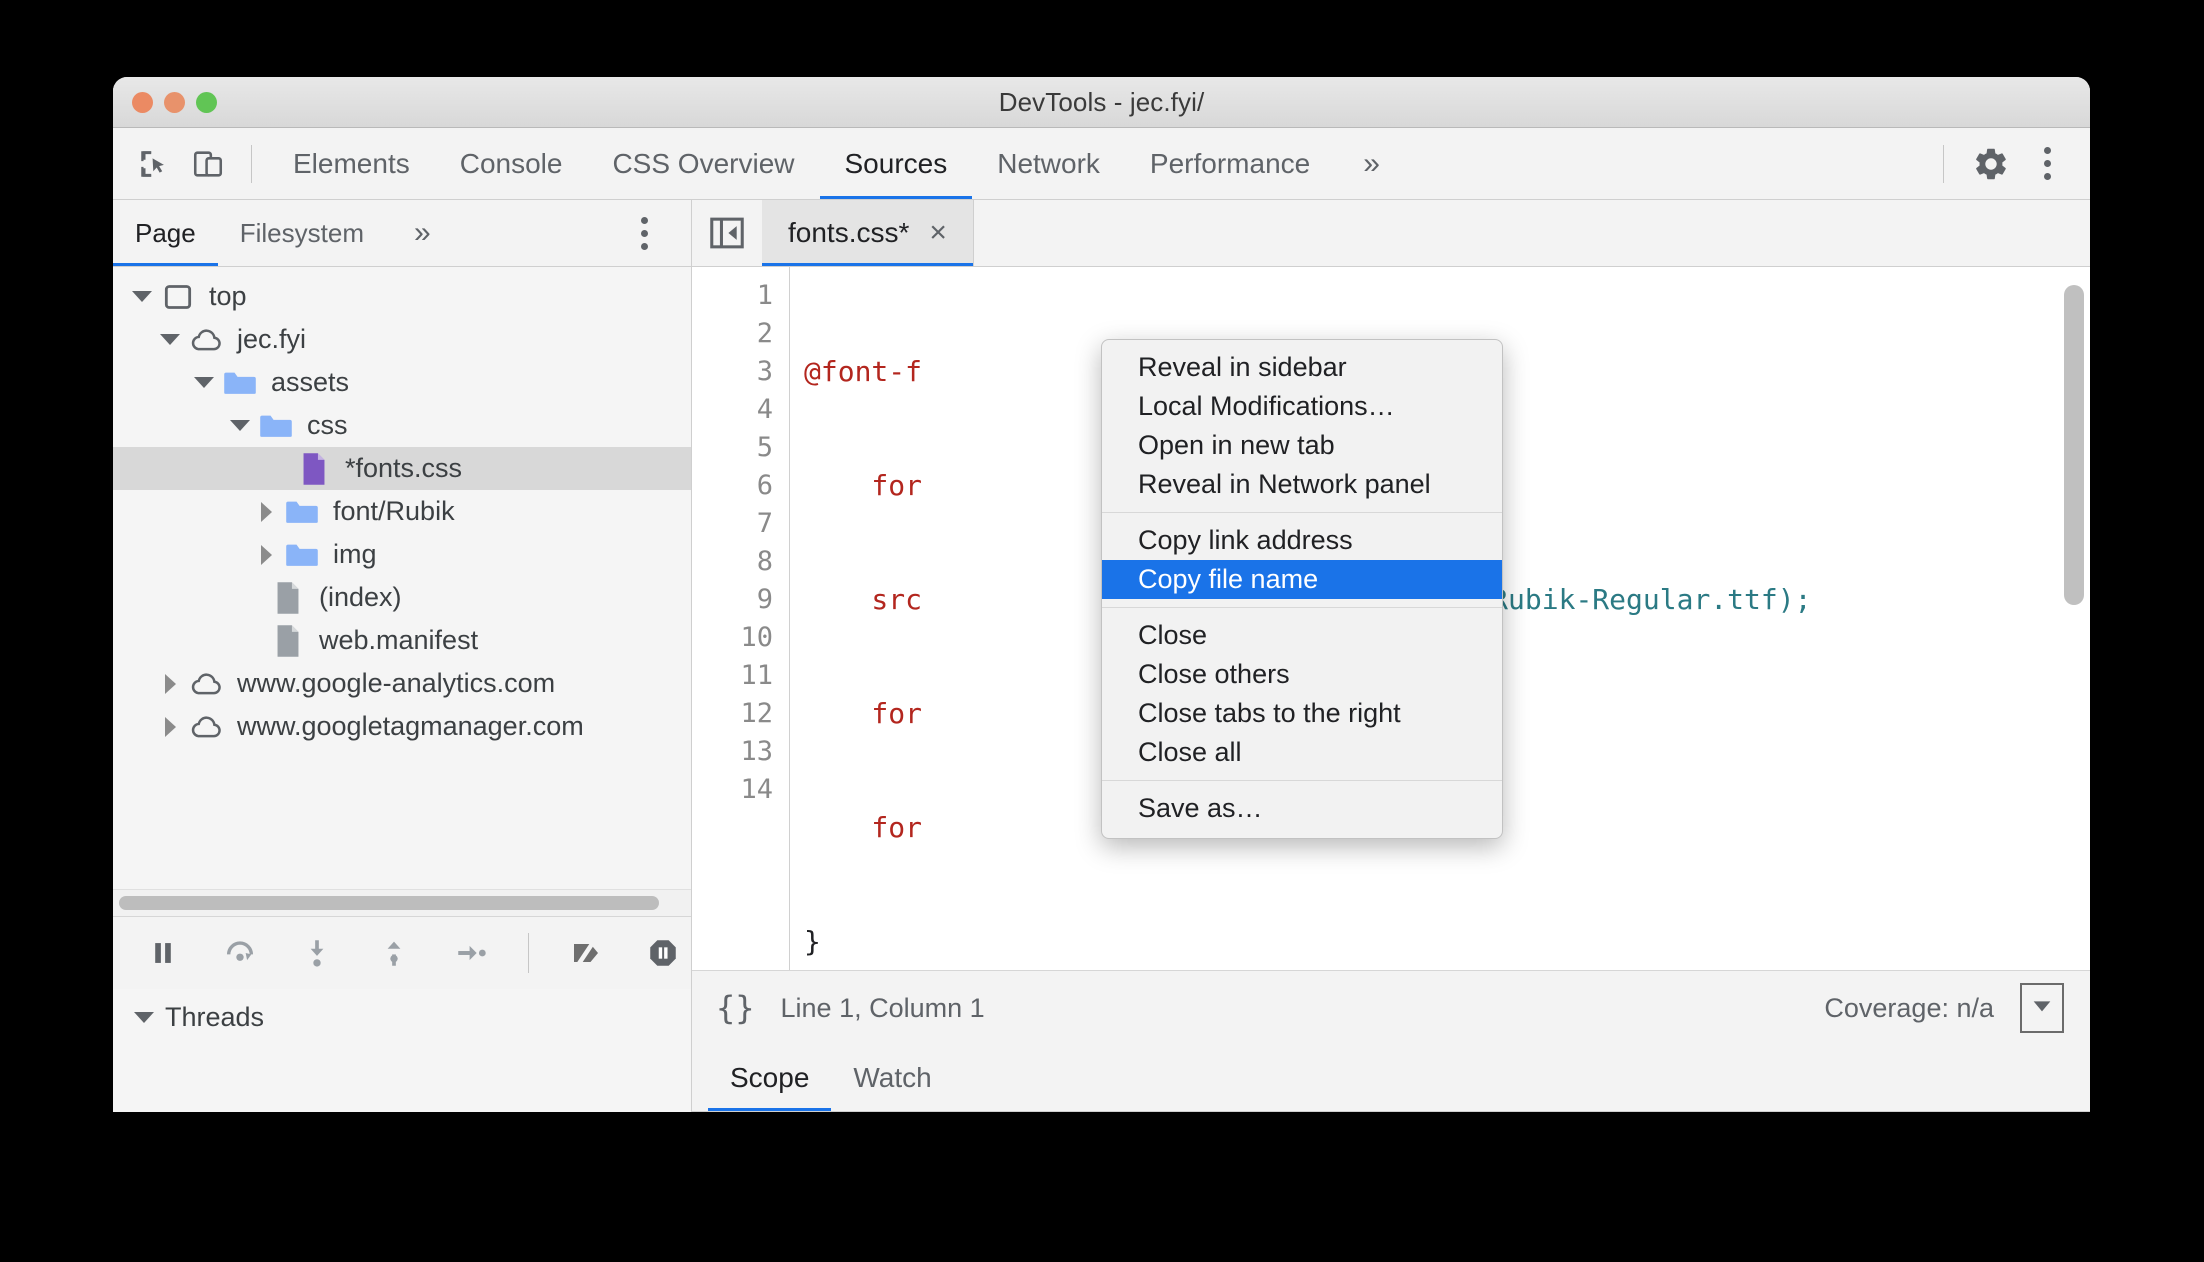 The image size is (2204, 1262). I want to click on tree-node-font-rubik: font/Rubik, so click(402, 511).